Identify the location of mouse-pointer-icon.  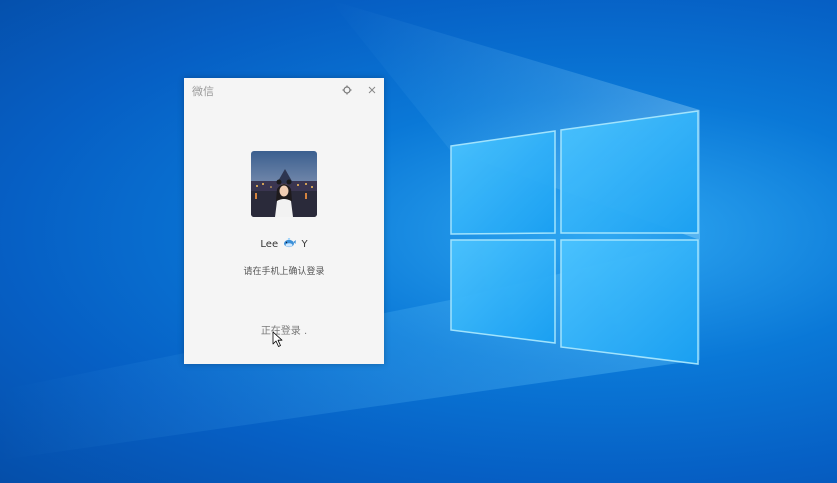
(277, 339).